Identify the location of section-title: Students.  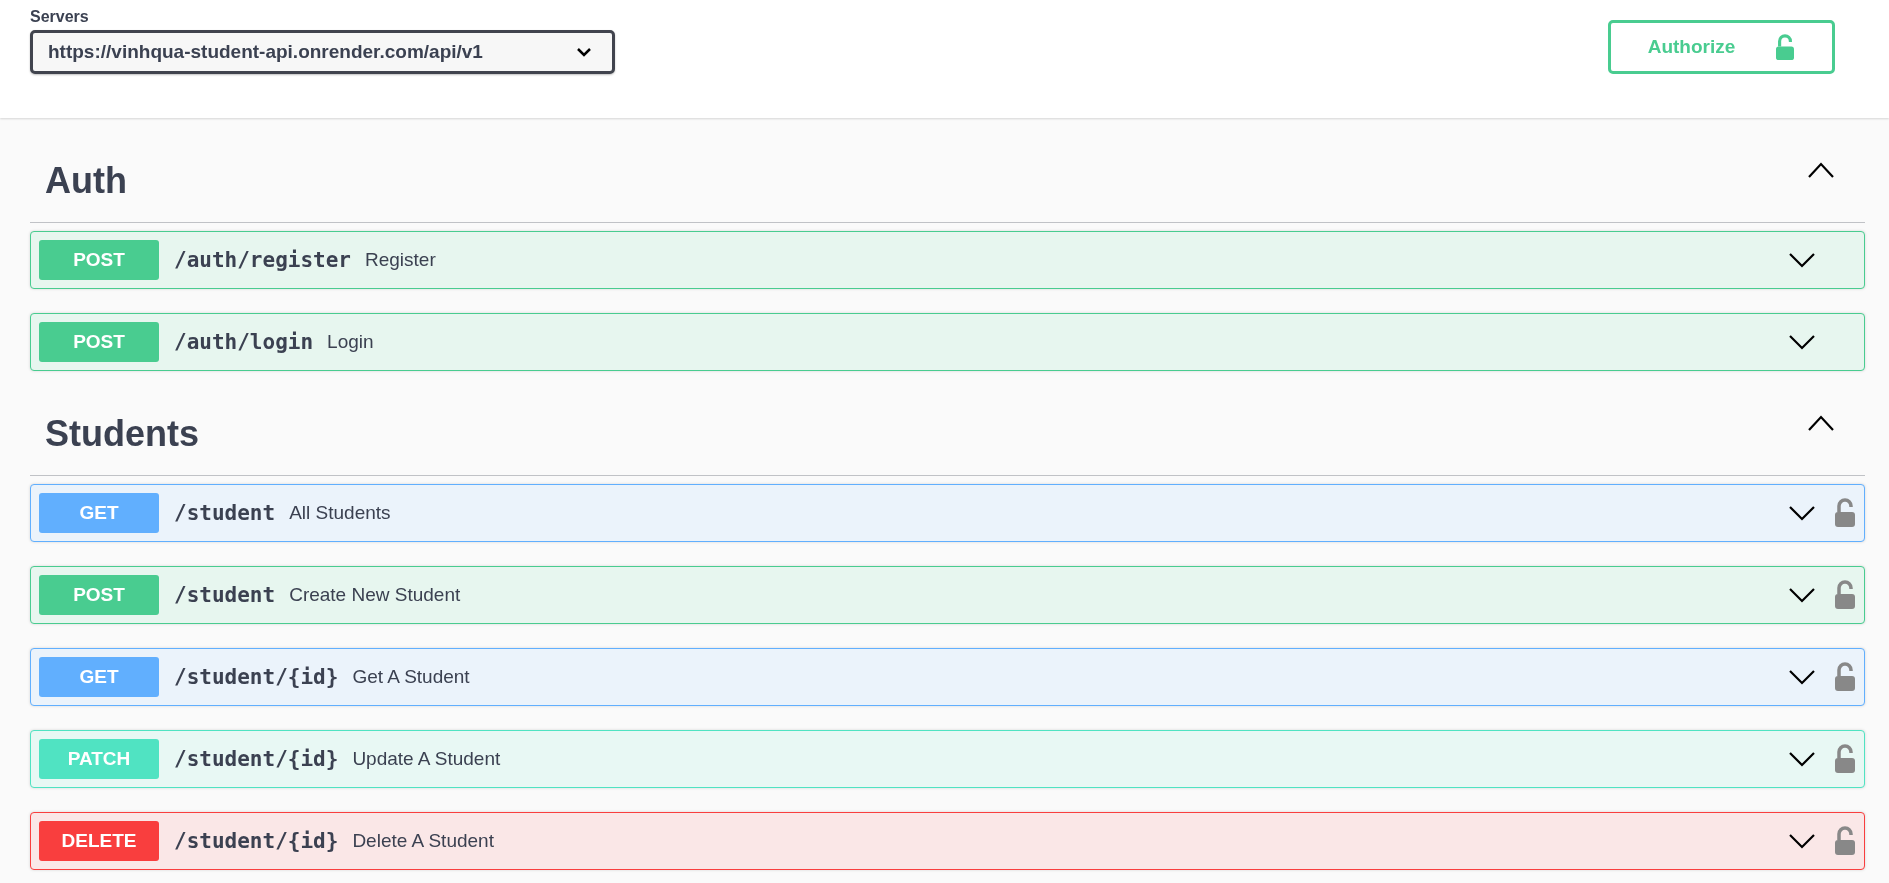
(122, 434).